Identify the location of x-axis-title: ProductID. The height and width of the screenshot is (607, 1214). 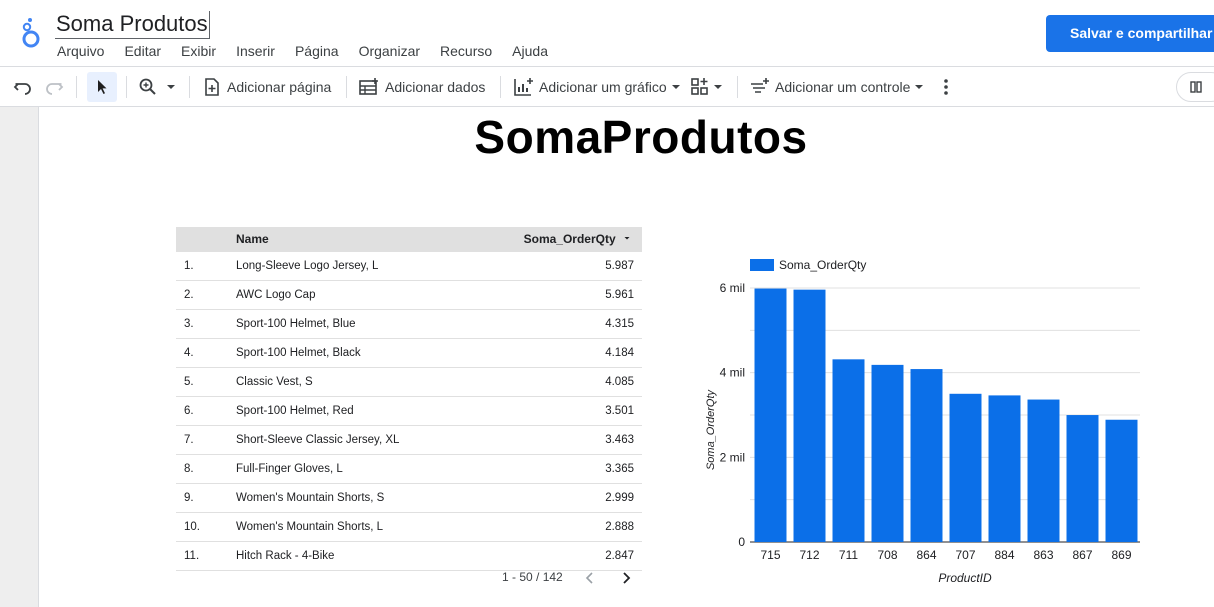
(965, 578).